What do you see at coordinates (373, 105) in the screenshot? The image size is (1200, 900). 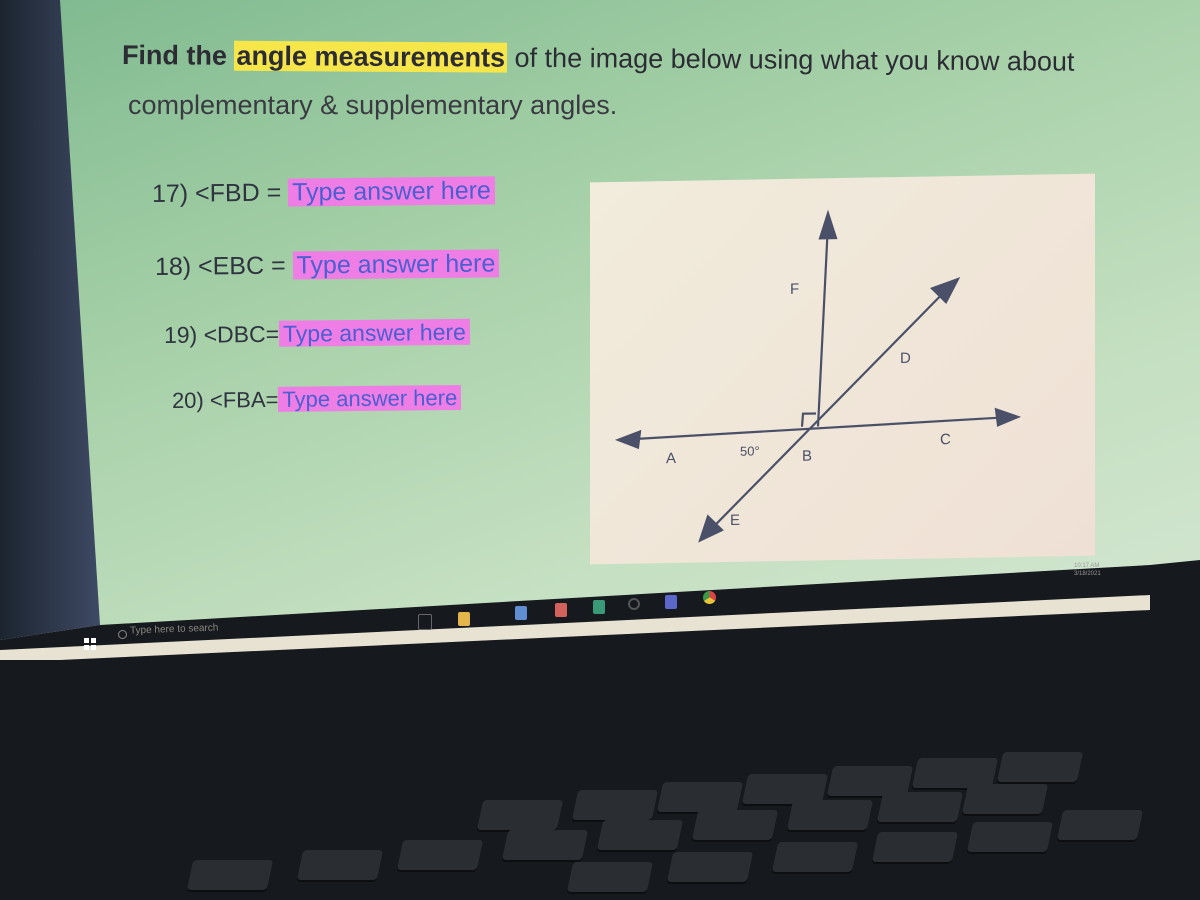 I see `worksheet-subtitle: complementary & supplementary angles.` at bounding box center [373, 105].